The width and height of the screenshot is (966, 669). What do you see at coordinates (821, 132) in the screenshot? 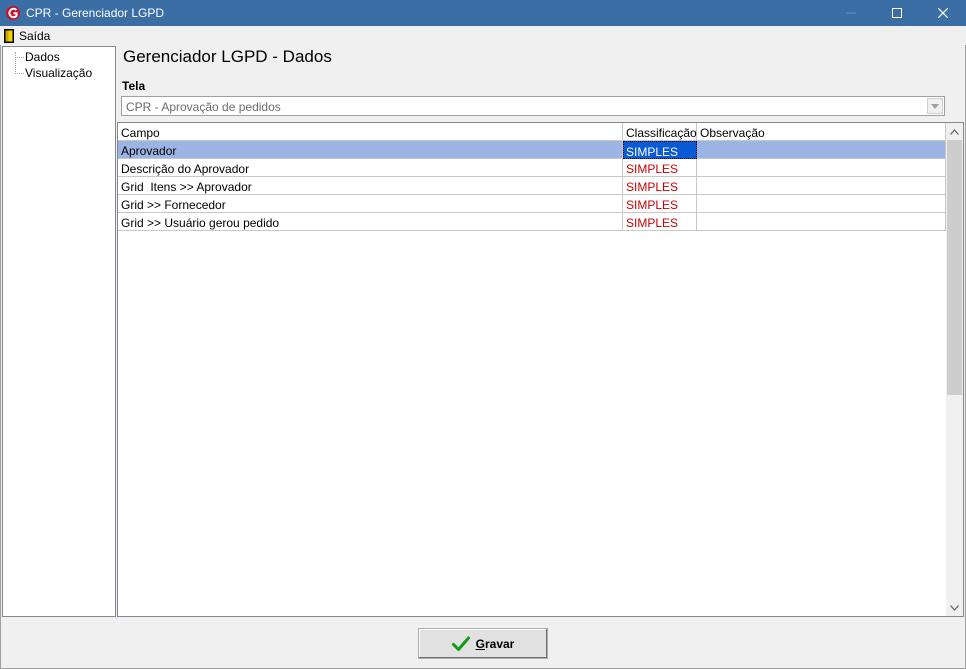
I see `column-header-observacao: Observação` at bounding box center [821, 132].